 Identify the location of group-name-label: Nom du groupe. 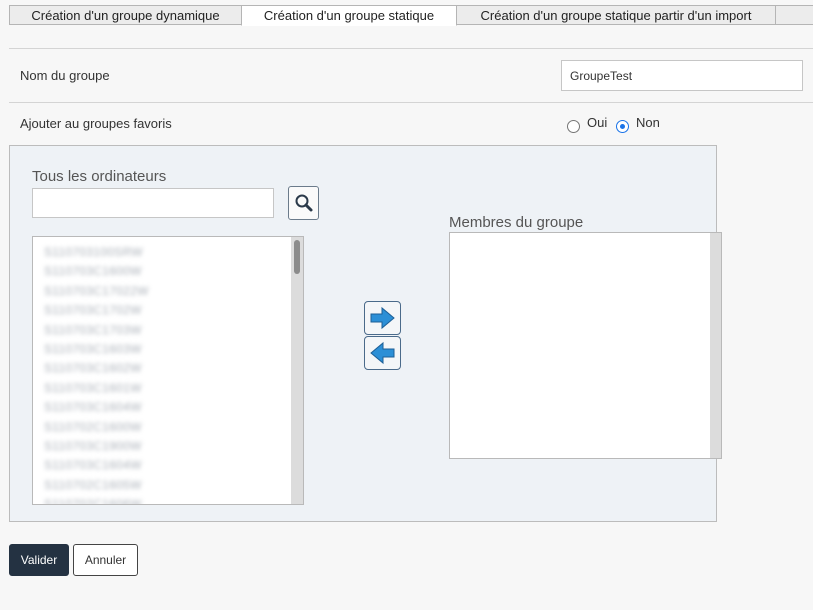
(65, 75).